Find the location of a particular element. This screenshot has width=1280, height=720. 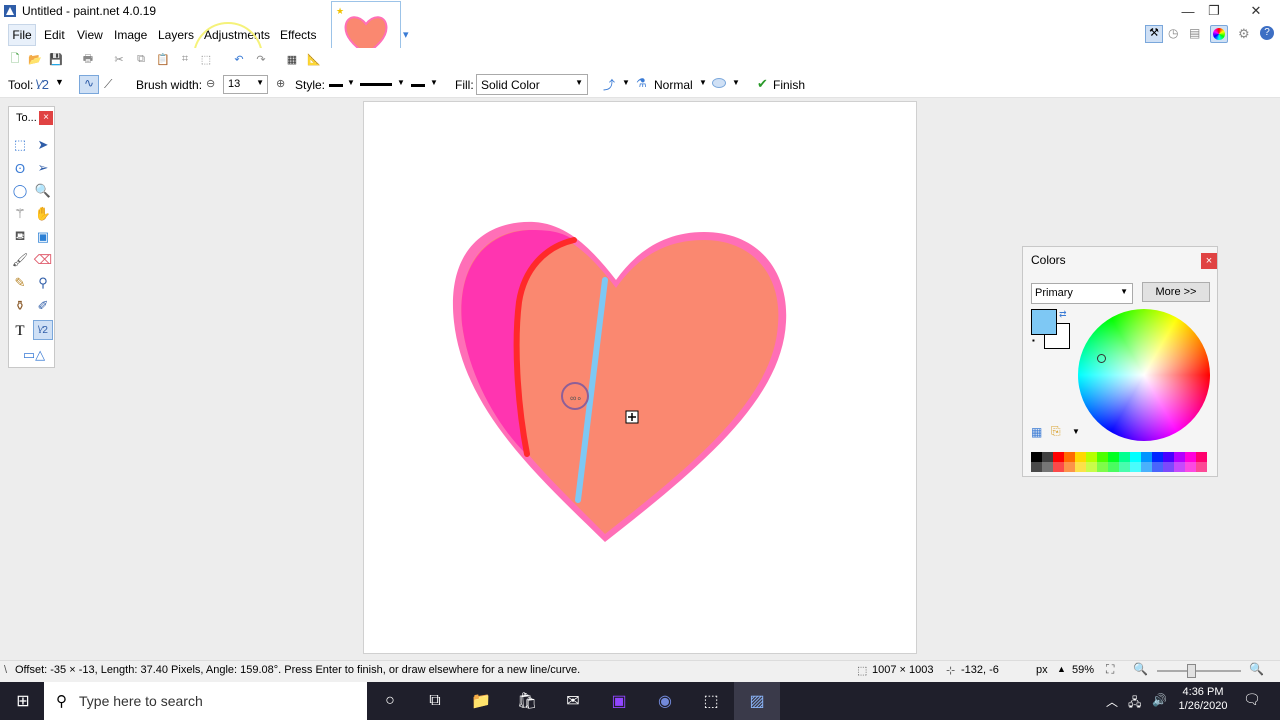

color-wheel is located at coordinates (1144, 375).